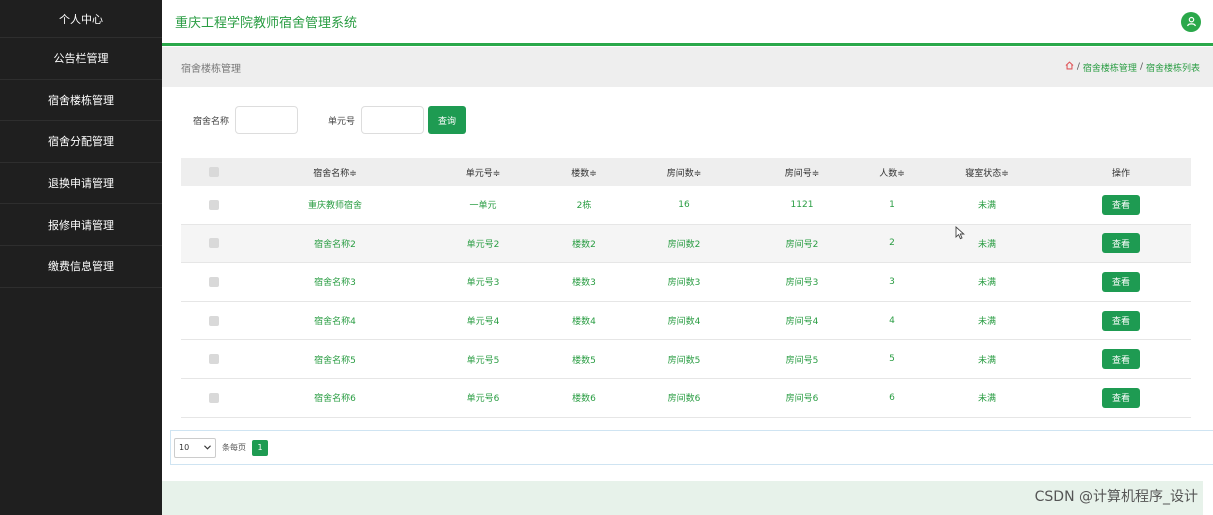  I want to click on header-dorm-name: 宿舍名称≑, so click(335, 172).